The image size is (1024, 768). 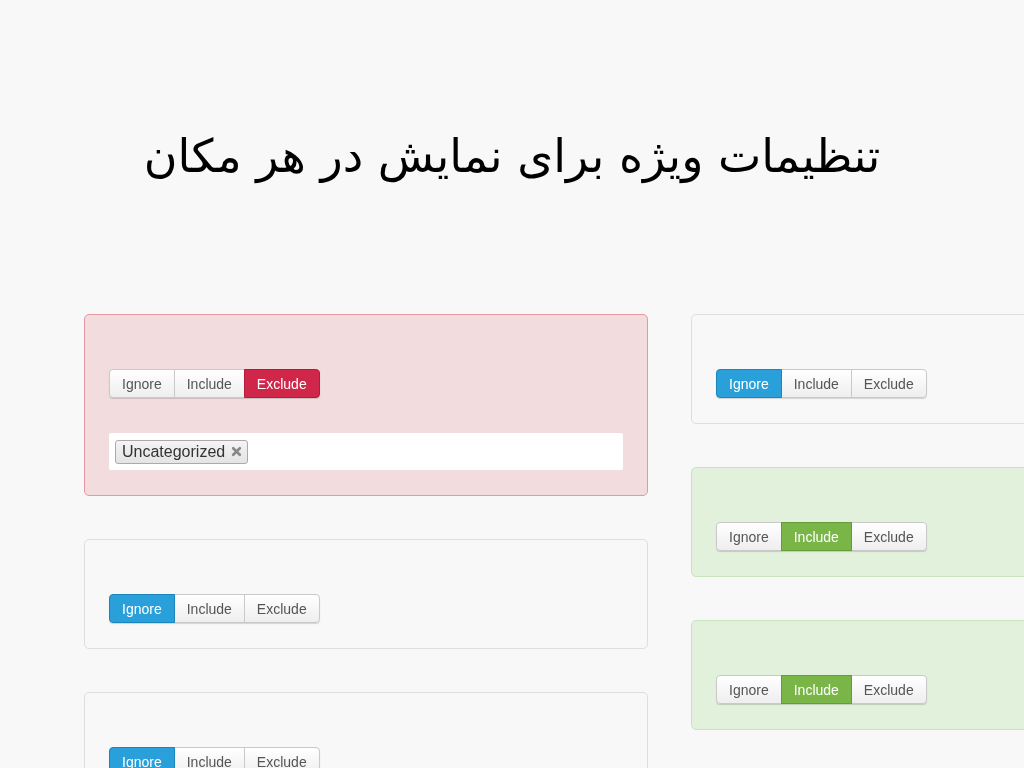 What do you see at coordinates (182, 451) in the screenshot?
I see `category-tag: Uncategorized` at bounding box center [182, 451].